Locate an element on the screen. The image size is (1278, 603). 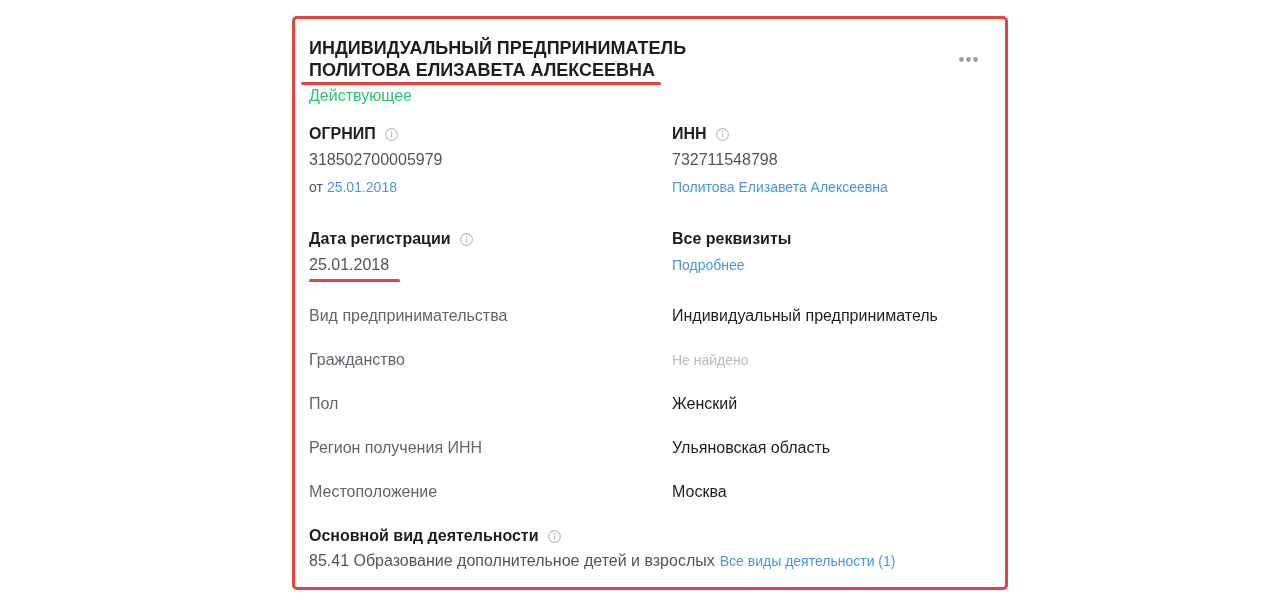
detail-label: Вид предпринимательства is located at coordinates (408, 316).